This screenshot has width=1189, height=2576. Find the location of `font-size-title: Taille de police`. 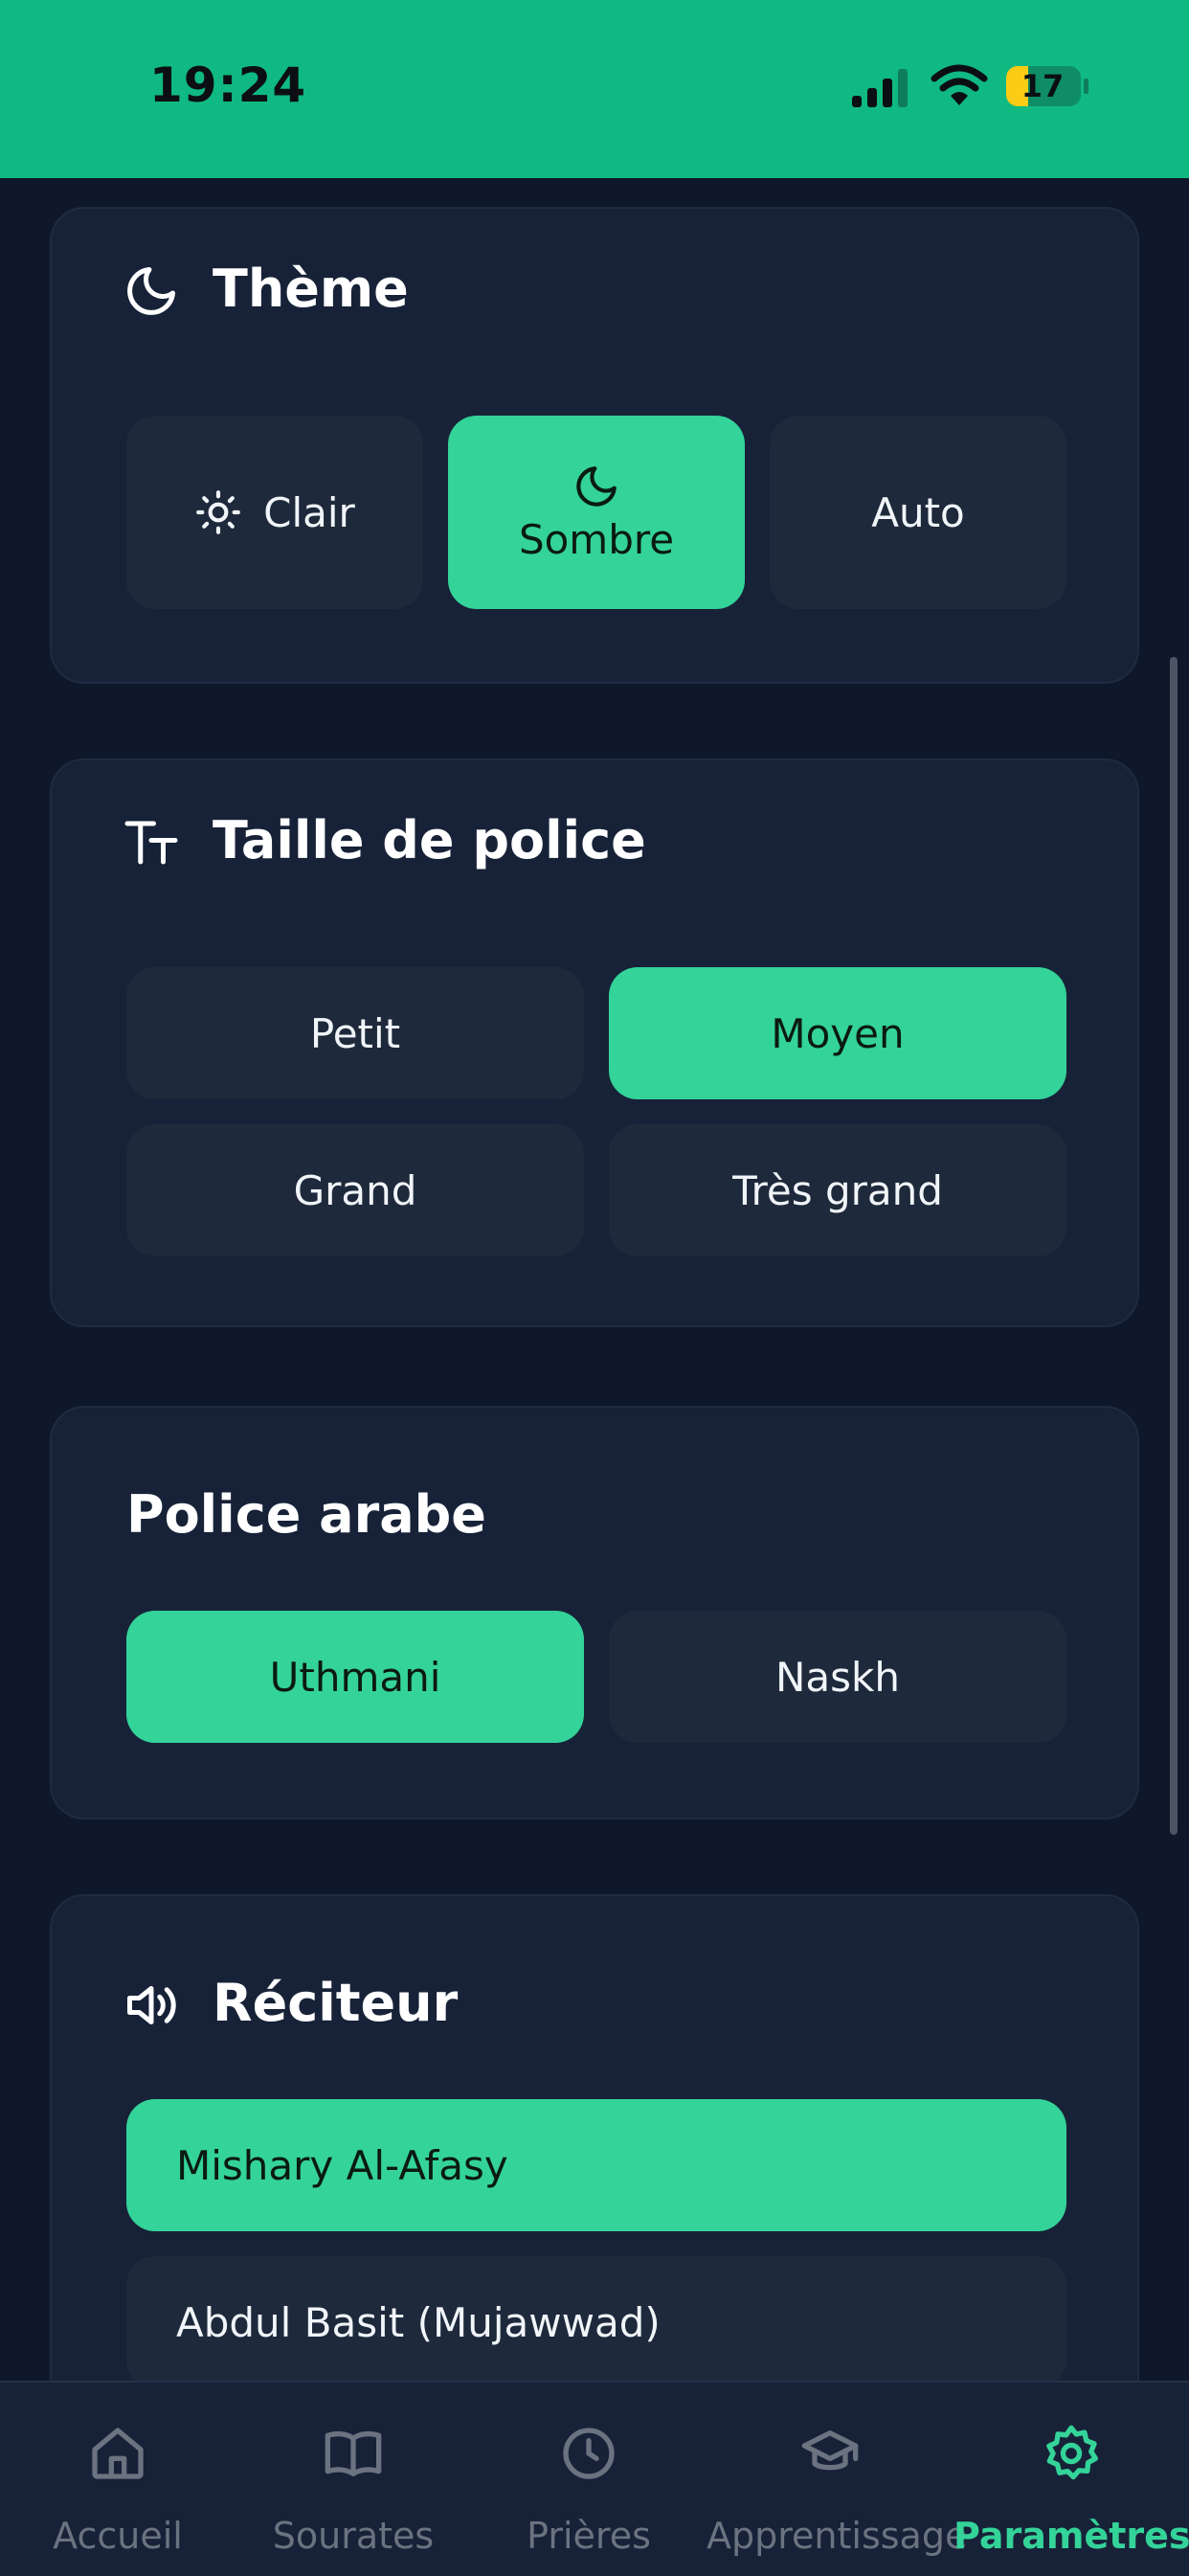

font-size-title: Taille de police is located at coordinates (429, 840).